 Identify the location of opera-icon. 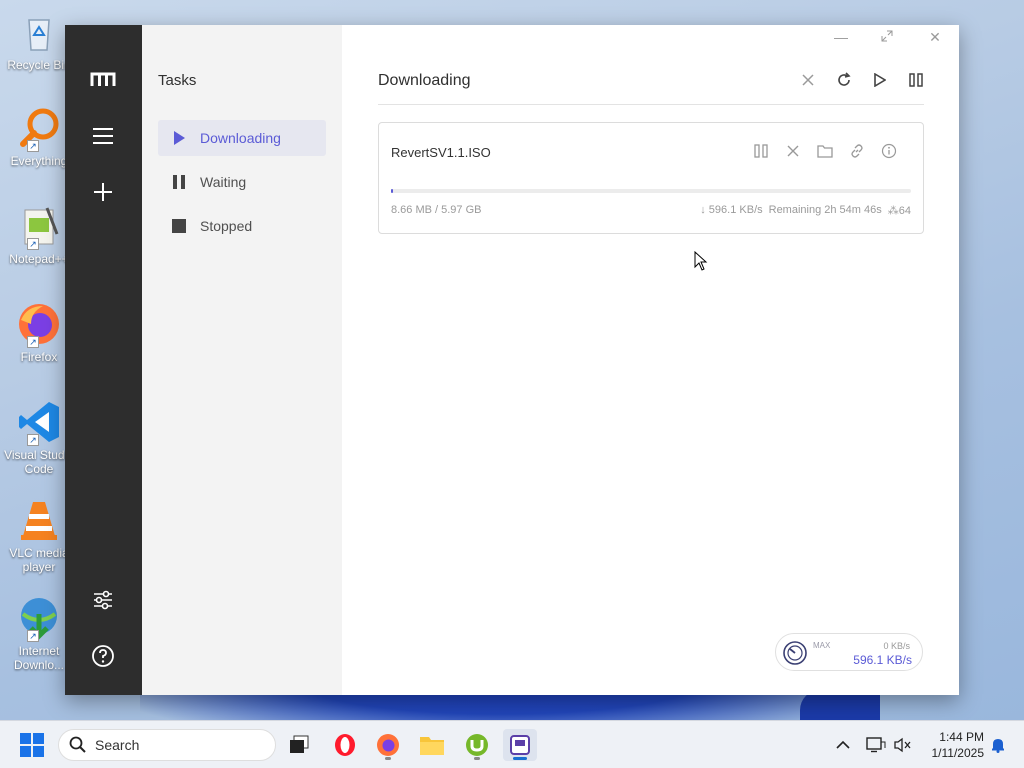
(345, 745).